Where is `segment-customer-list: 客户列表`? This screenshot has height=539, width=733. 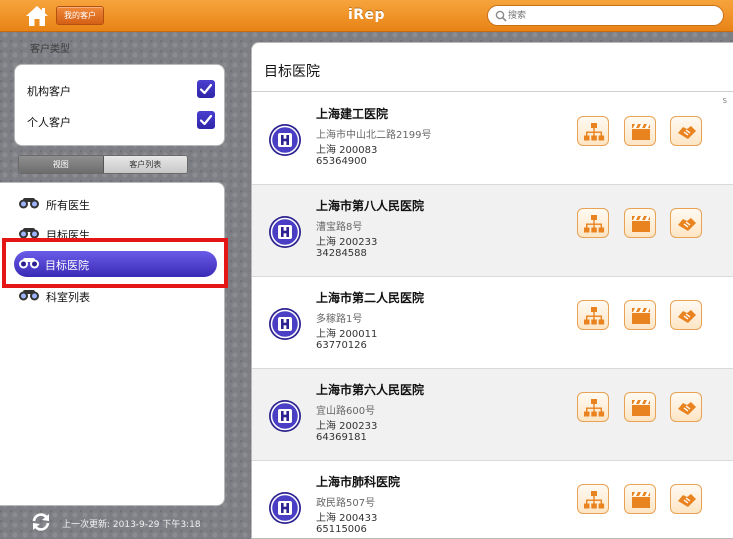 segment-customer-list: 客户列表 is located at coordinates (145, 164).